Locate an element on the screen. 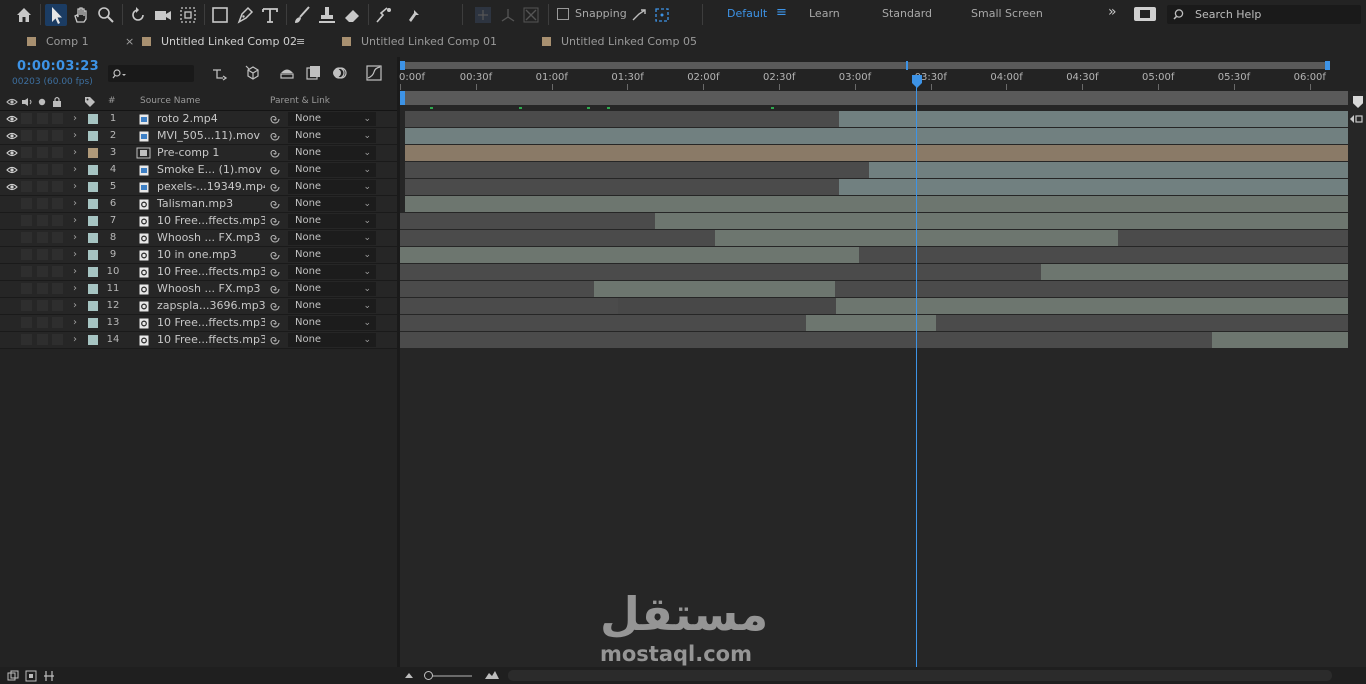  time-navigator-bar is located at coordinates (865, 65).